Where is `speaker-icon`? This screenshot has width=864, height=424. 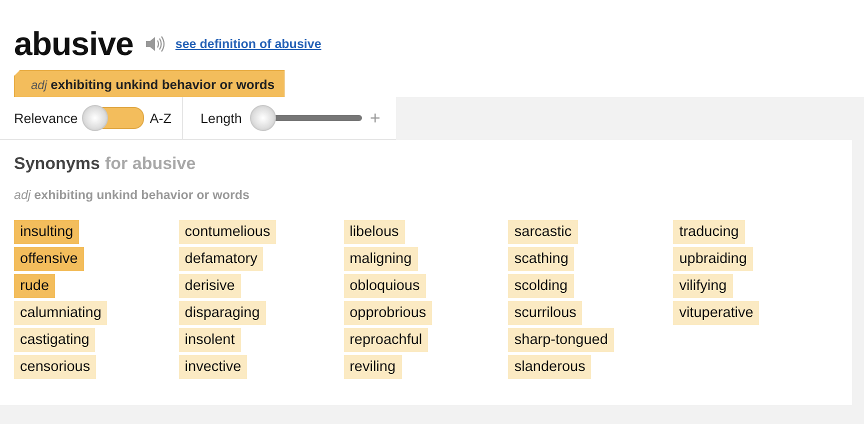 speaker-icon is located at coordinates (155, 44).